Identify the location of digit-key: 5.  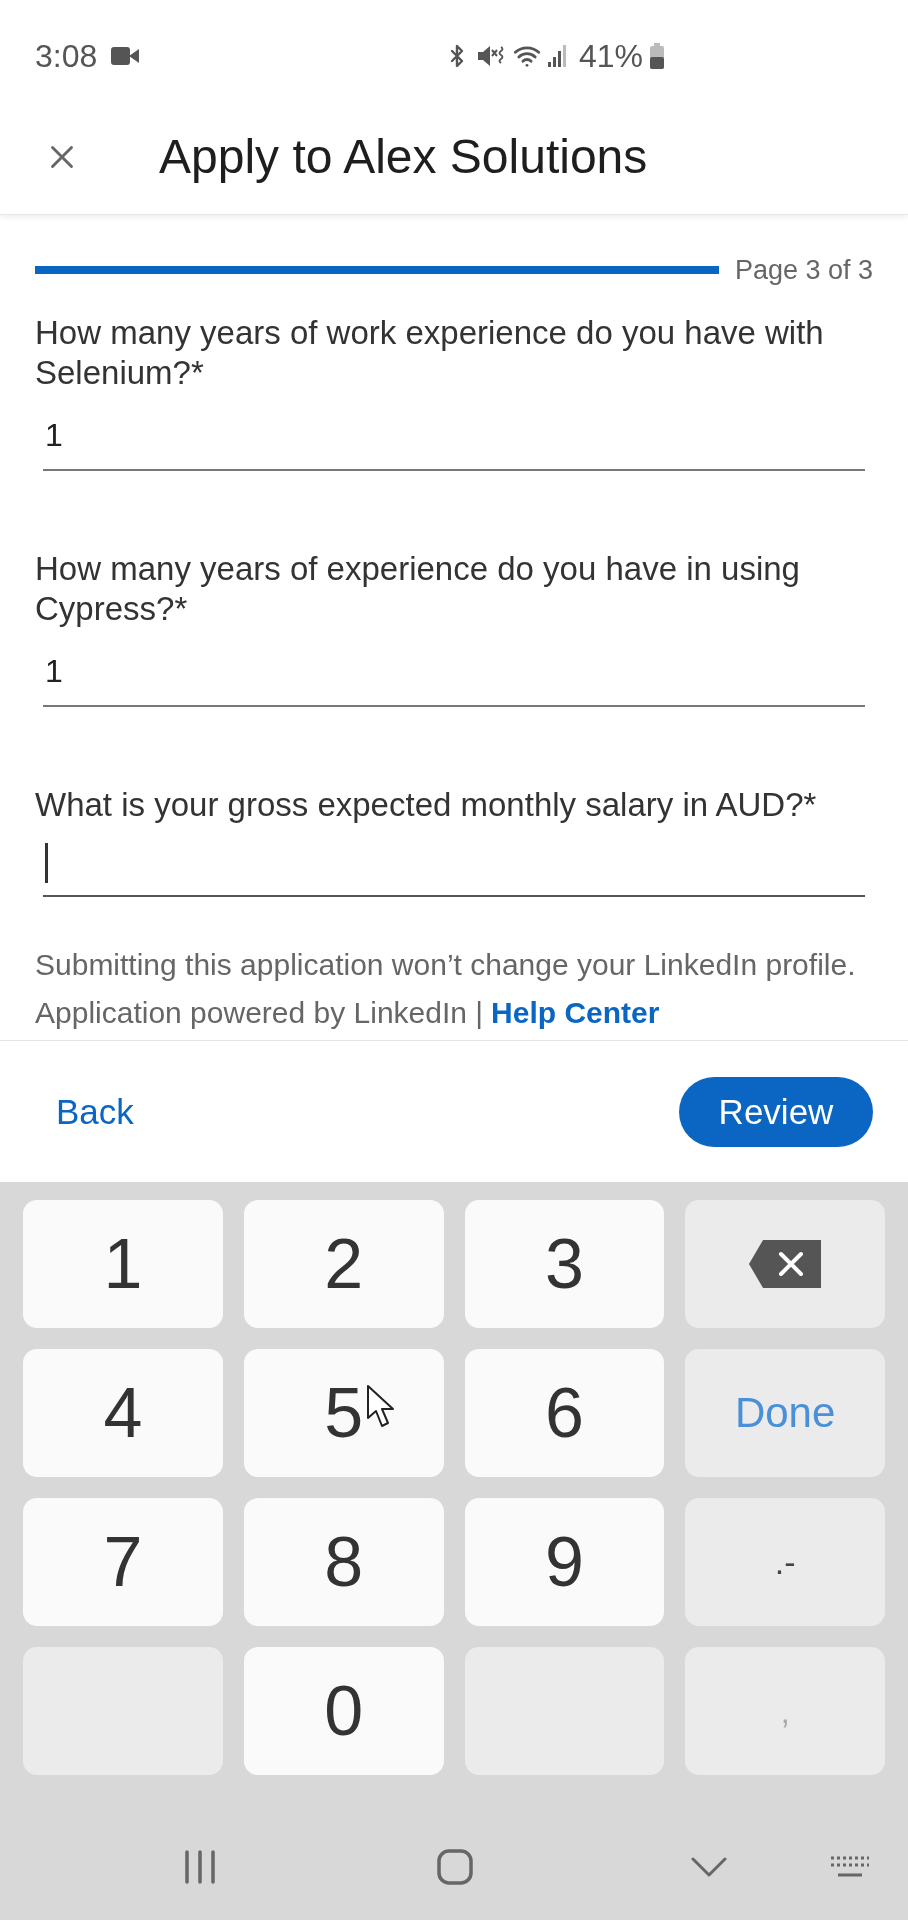
(343, 1413).